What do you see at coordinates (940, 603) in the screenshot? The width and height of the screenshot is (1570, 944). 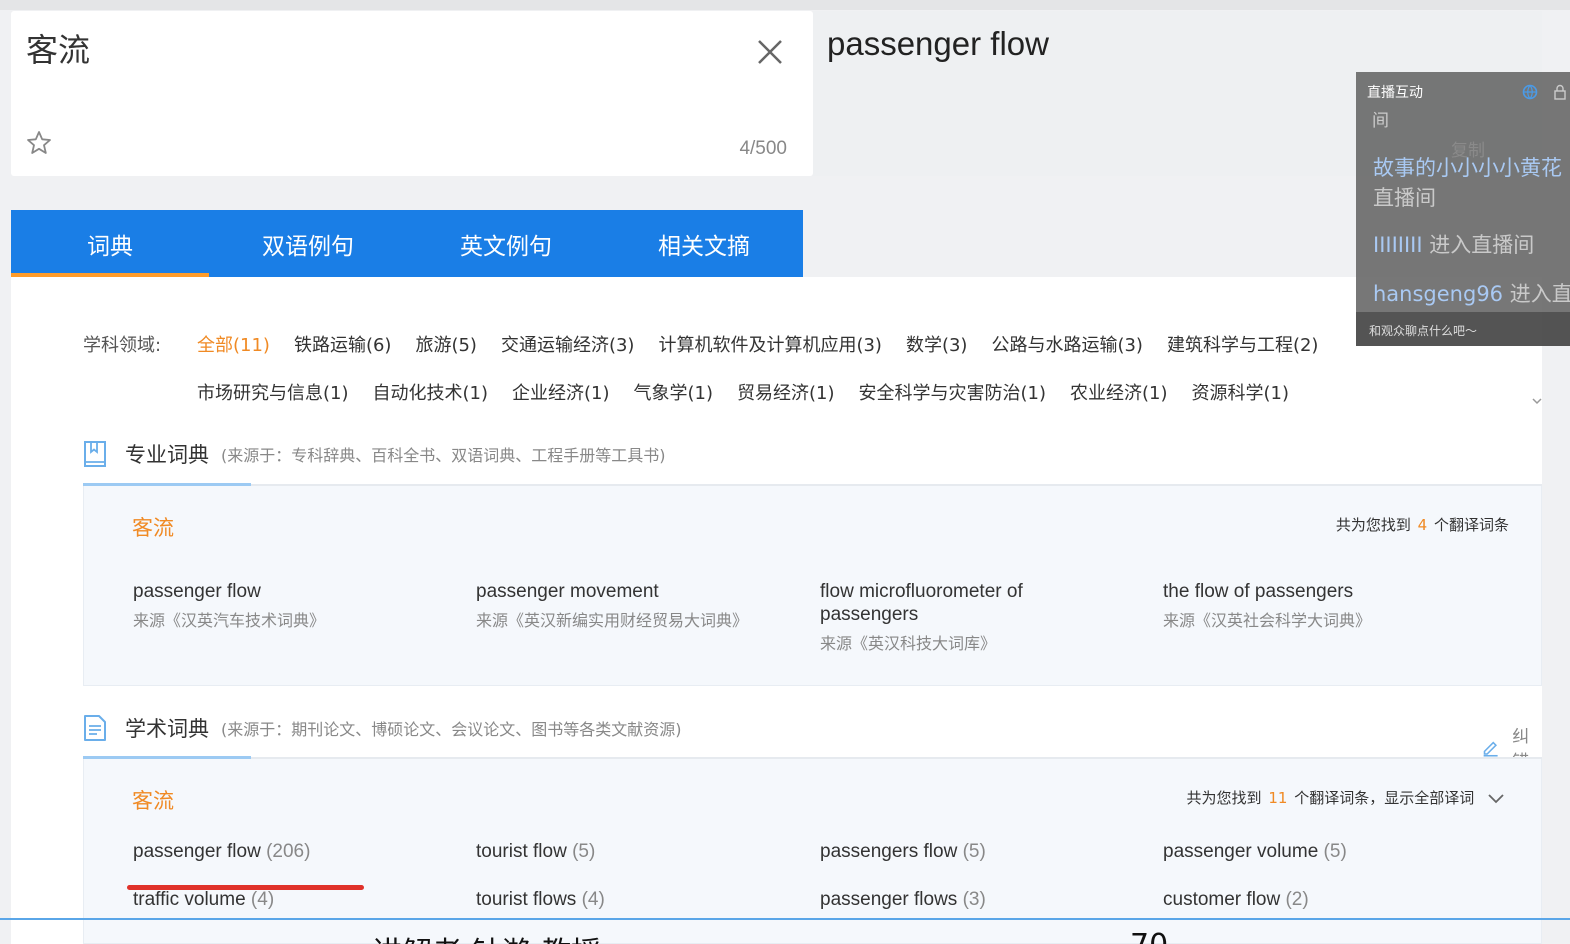 I see `entry-term: flow microfluorometer of passengers` at bounding box center [940, 603].